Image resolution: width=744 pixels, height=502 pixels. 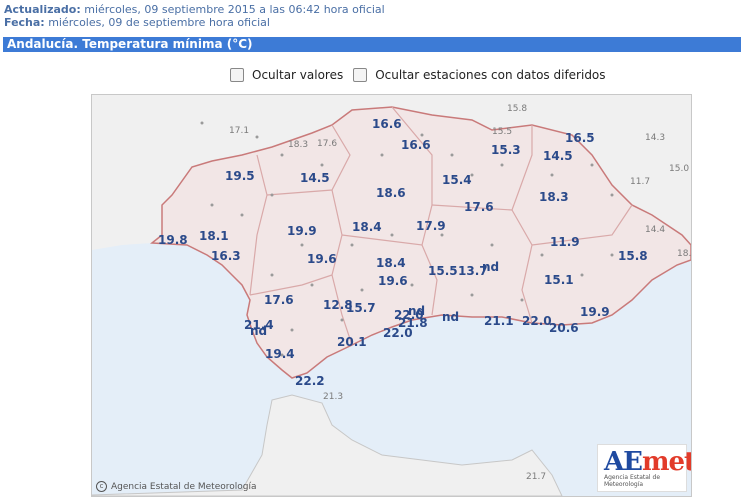 What do you see at coordinates (443, 271) in the screenshot?
I see `station-value: 15.5` at bounding box center [443, 271].